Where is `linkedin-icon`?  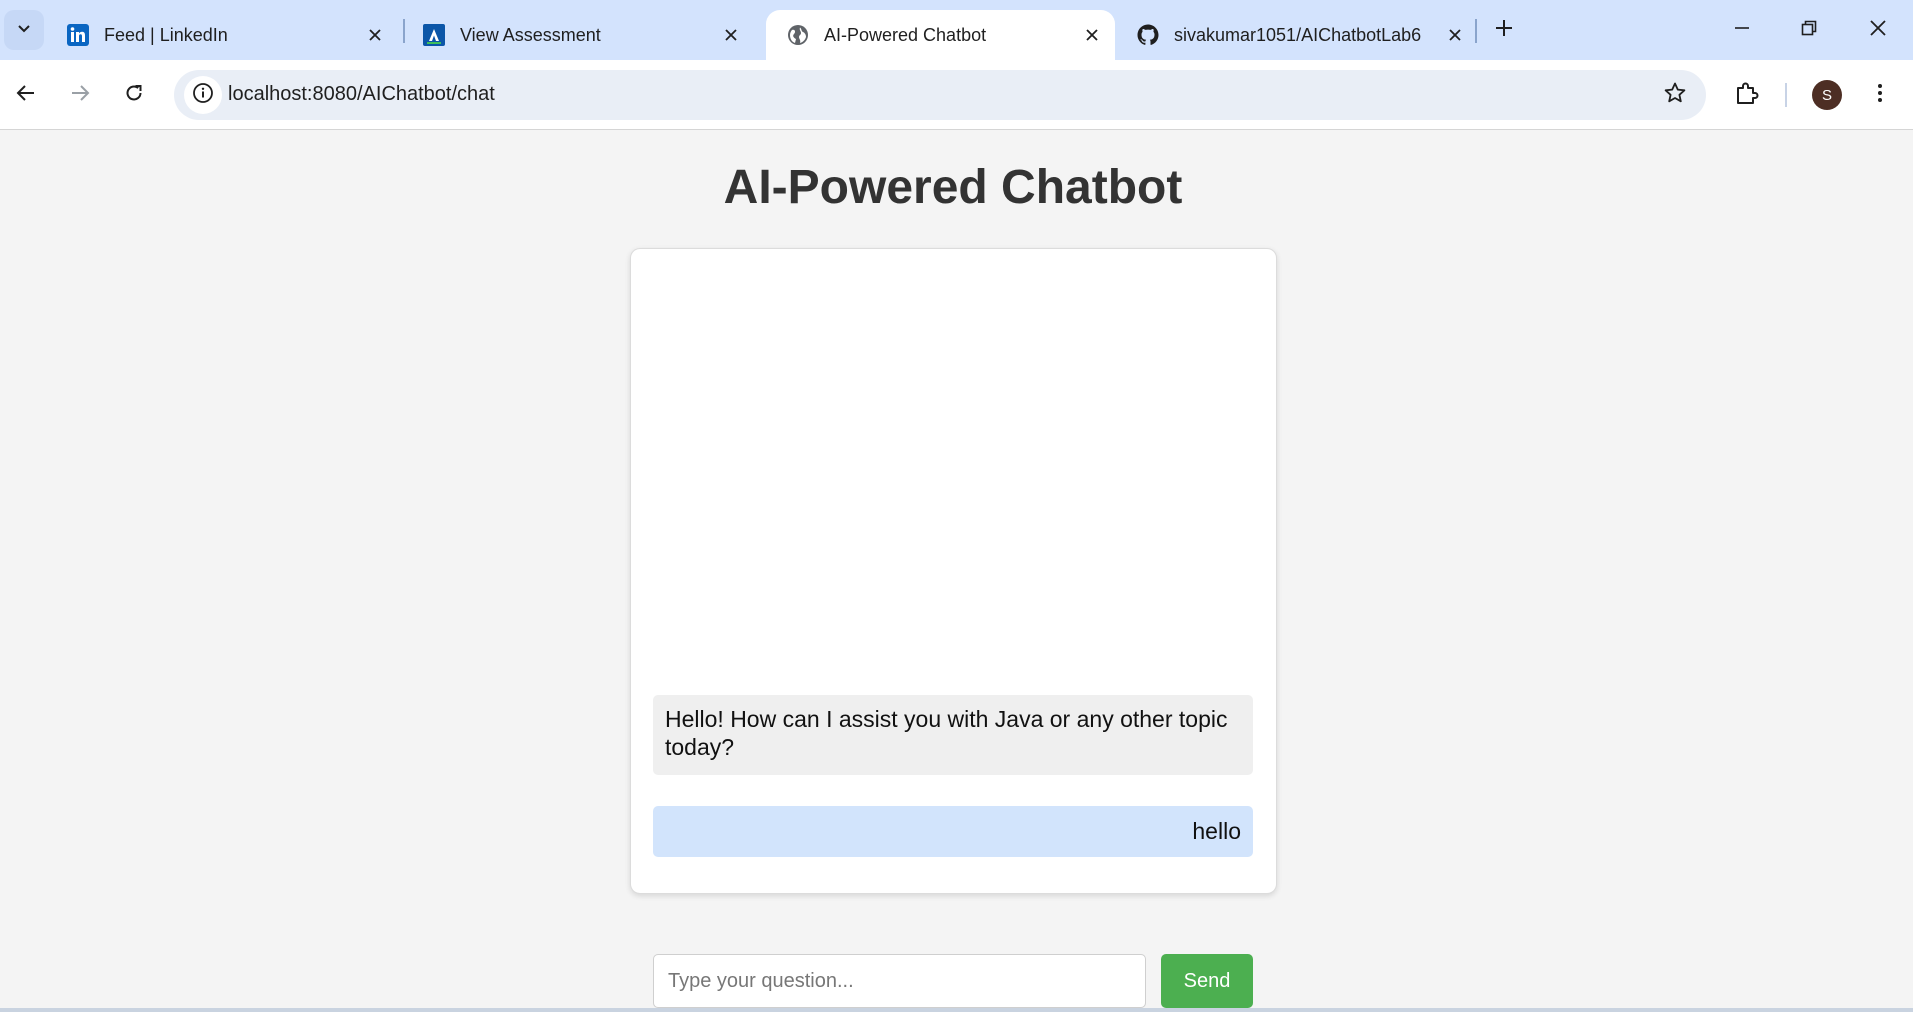
linkedin-icon is located at coordinates (78, 35).